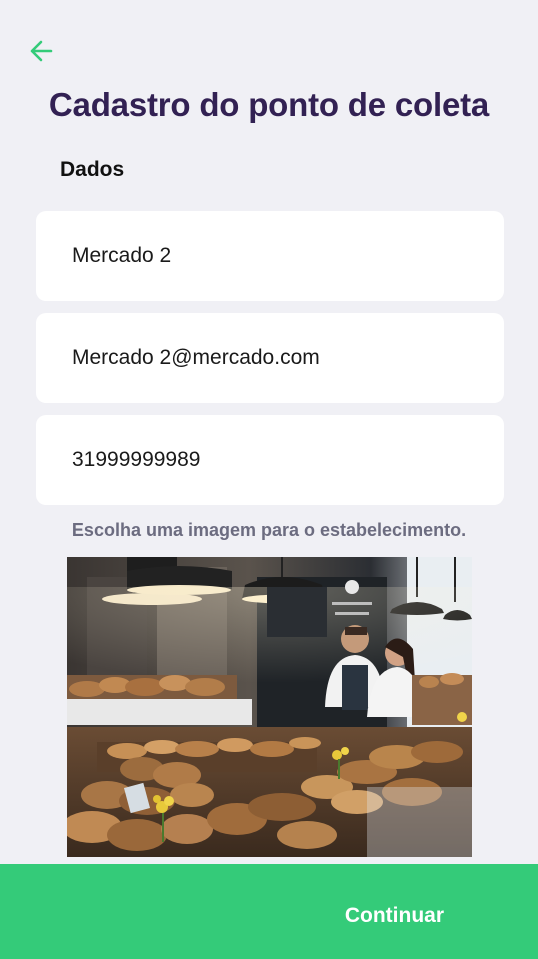 This screenshot has width=538, height=959. I want to click on back-button, so click(41, 51).